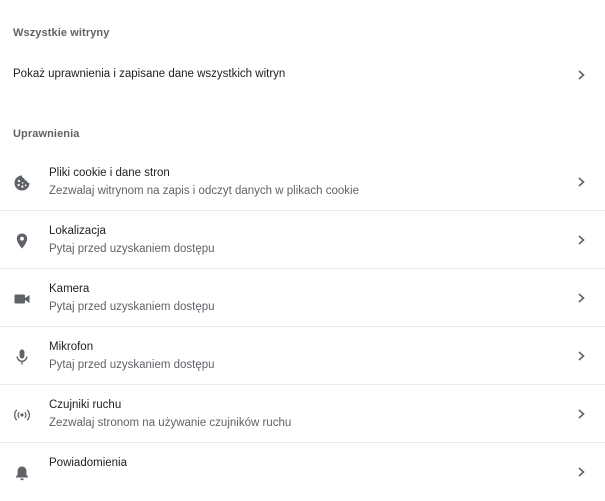 The width and height of the screenshot is (605, 501). What do you see at coordinates (302, 298) in the screenshot?
I see `permission-row-camera: Kamera Pytaj przed uzyskaniem dostępu` at bounding box center [302, 298].